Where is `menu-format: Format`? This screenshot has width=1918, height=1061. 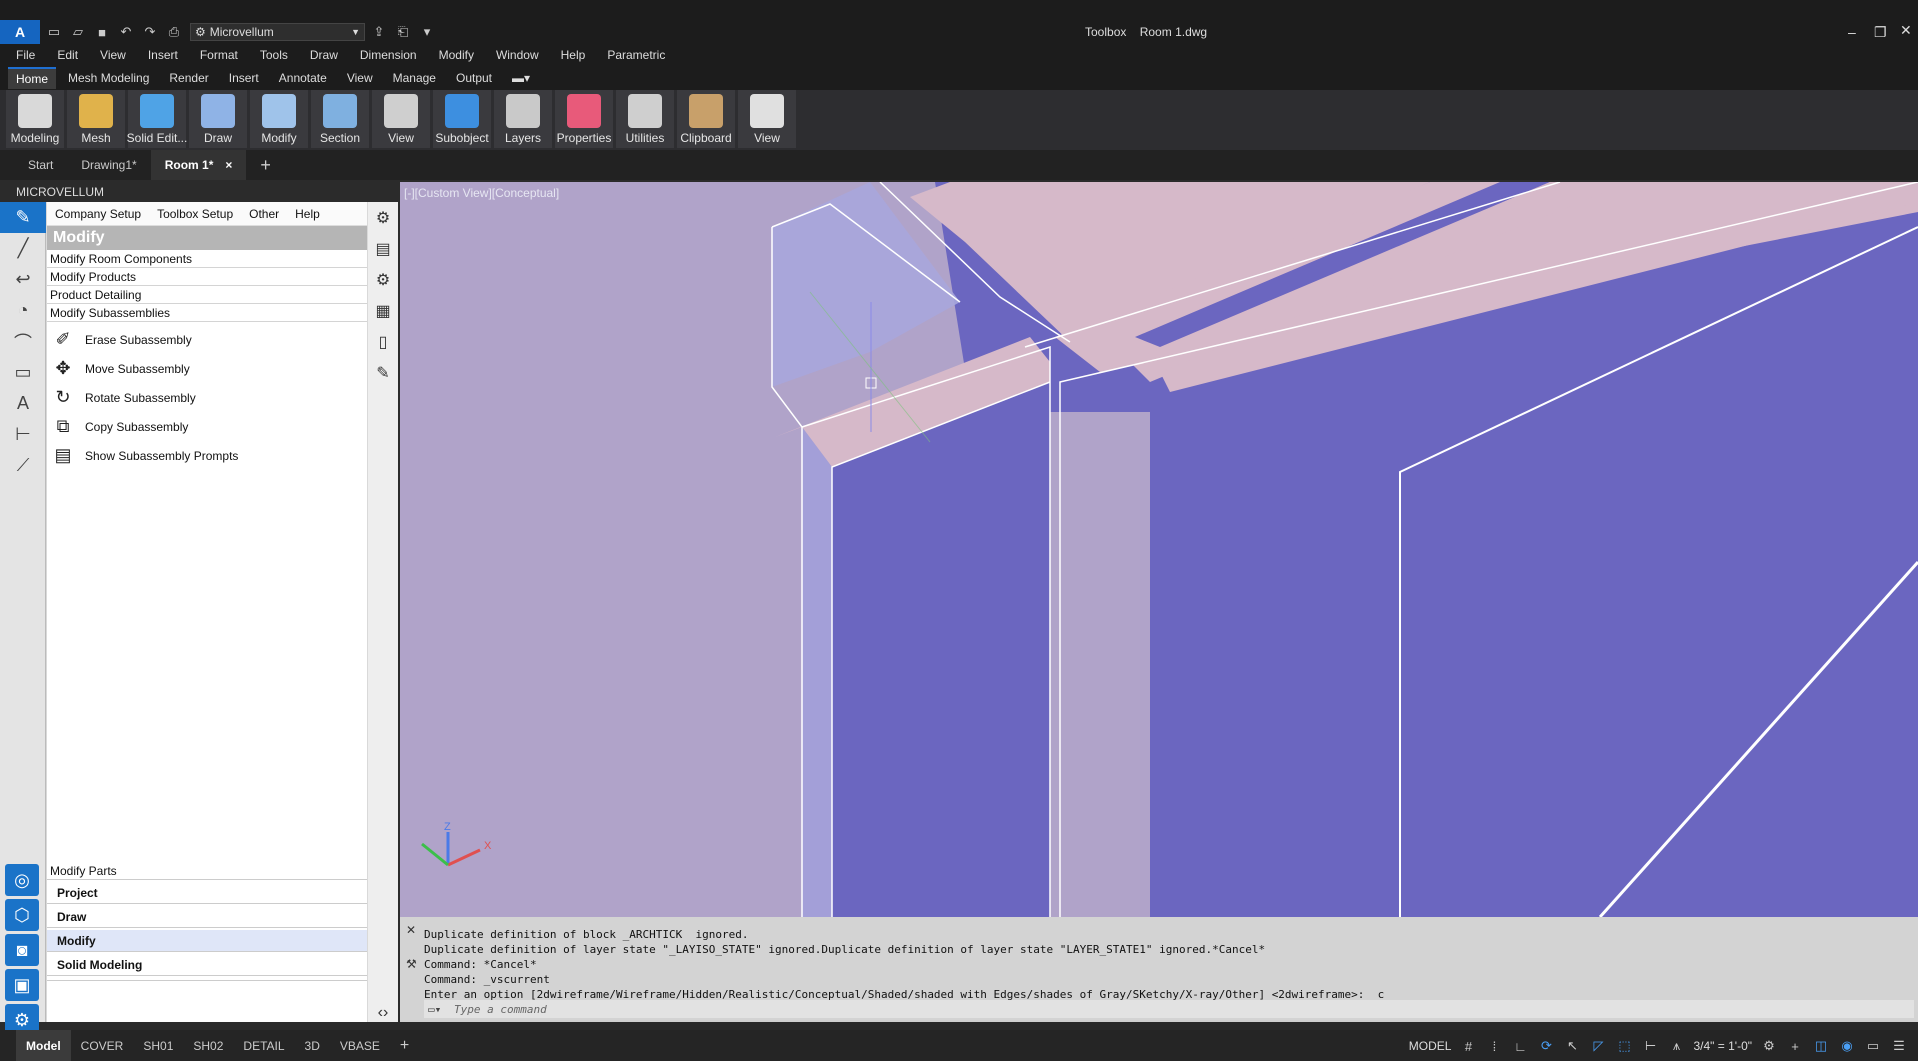 menu-format: Format is located at coordinates (219, 55).